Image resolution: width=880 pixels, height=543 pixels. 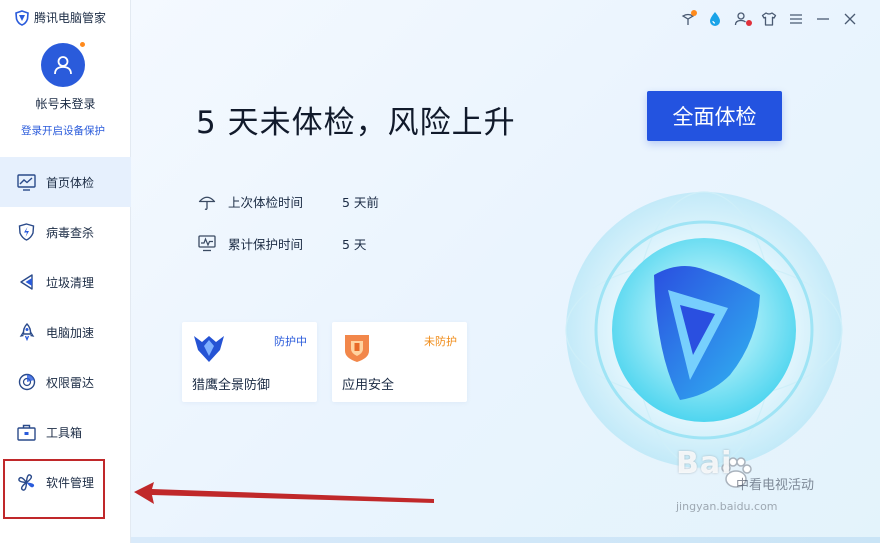 I want to click on sidebar-item-speed-up: 电脑加速, so click(x=65, y=332).